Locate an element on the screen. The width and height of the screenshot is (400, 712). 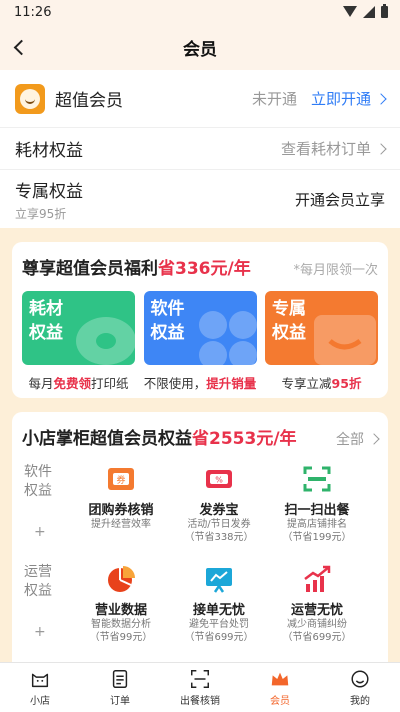
tile-caption: 不限使用，提升销量 is located at coordinates (200, 383).